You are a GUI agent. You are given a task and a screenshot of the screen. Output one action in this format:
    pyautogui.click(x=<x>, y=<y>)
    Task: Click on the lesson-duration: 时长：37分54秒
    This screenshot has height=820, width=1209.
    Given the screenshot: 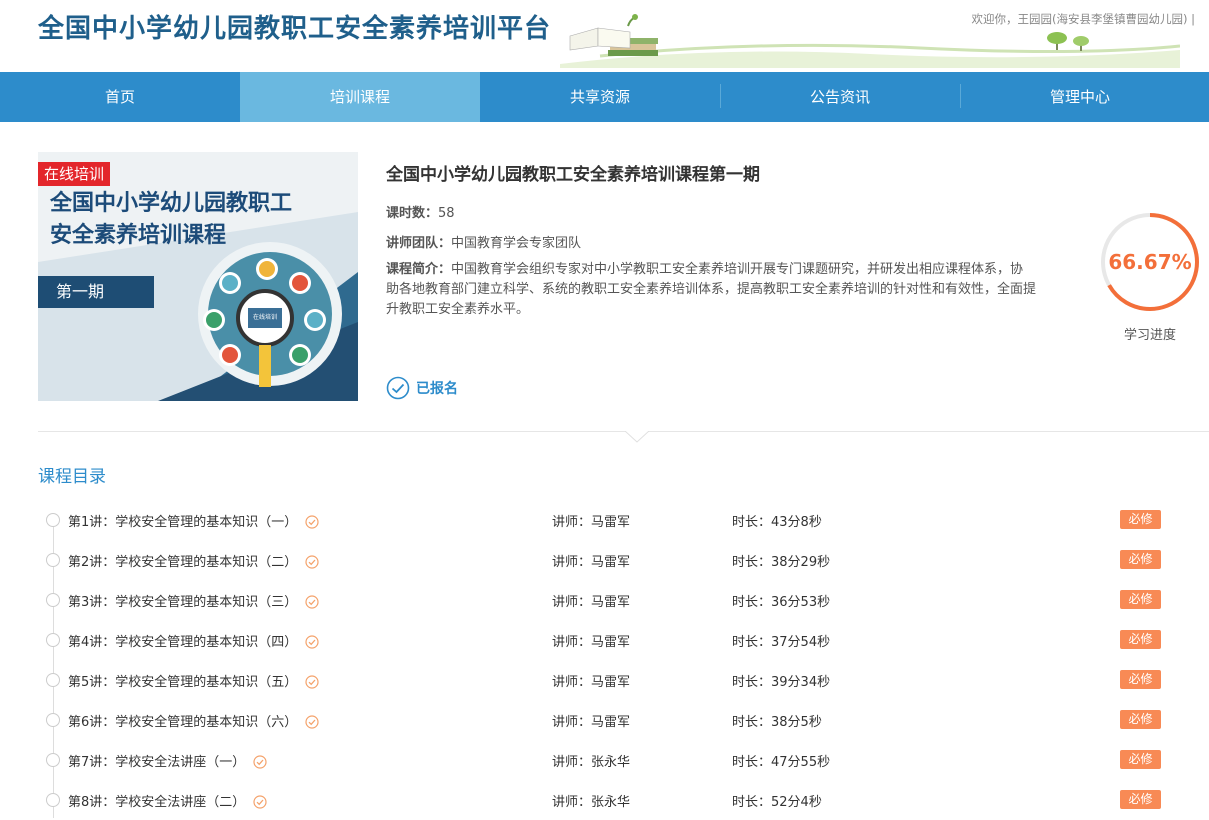 What is the action you would take?
    pyautogui.click(x=781, y=642)
    